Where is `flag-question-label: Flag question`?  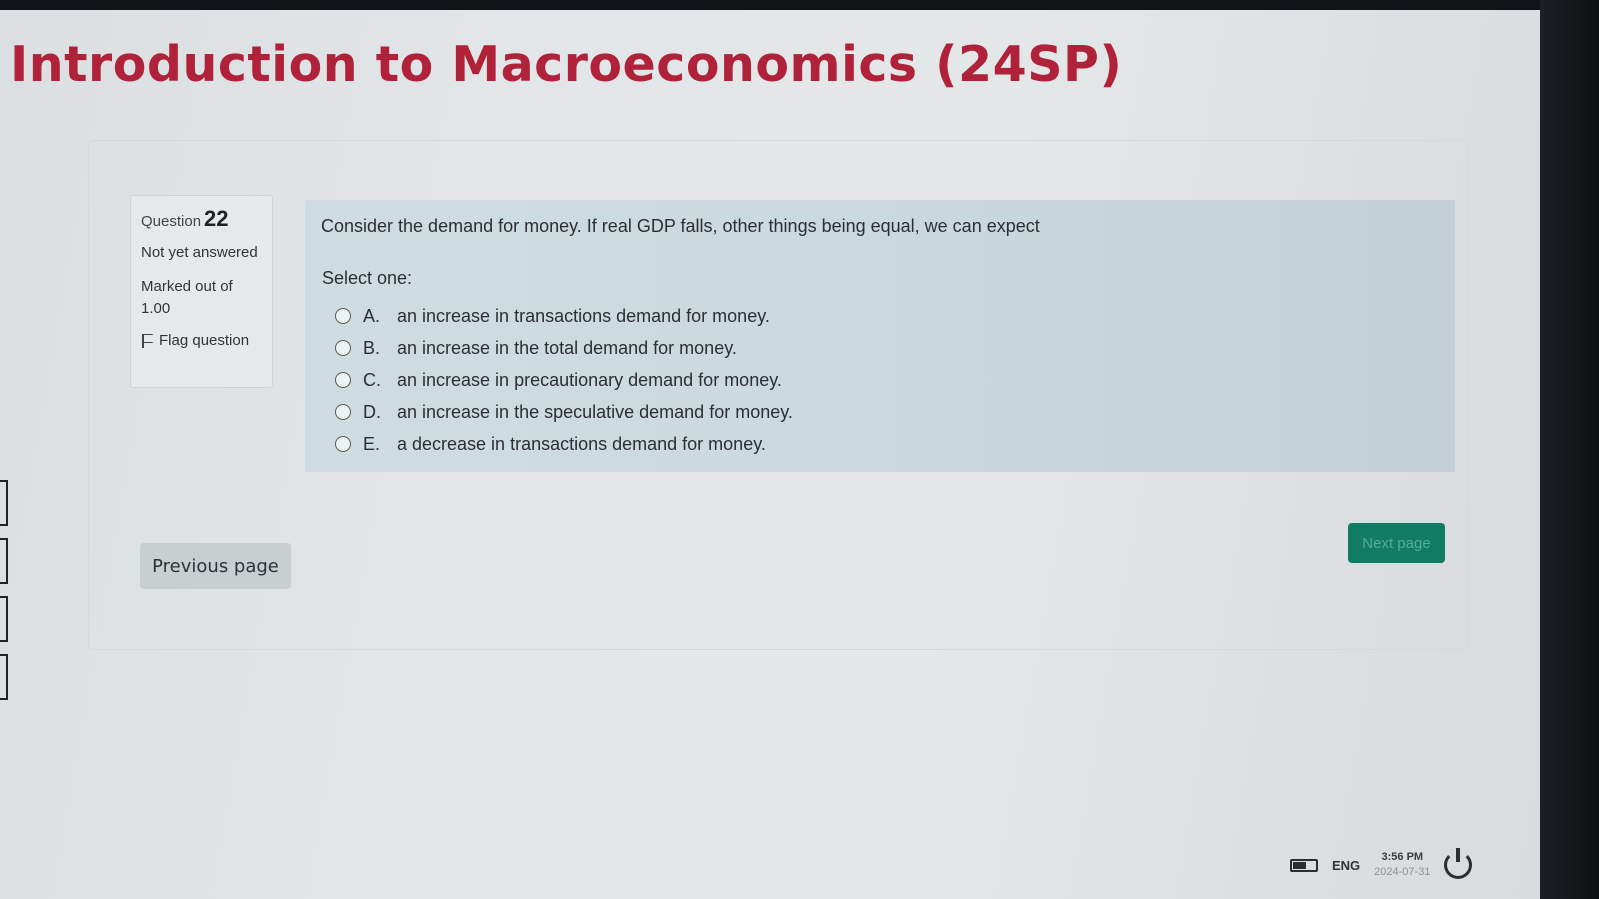 flag-question-label: Flag question is located at coordinates (204, 340).